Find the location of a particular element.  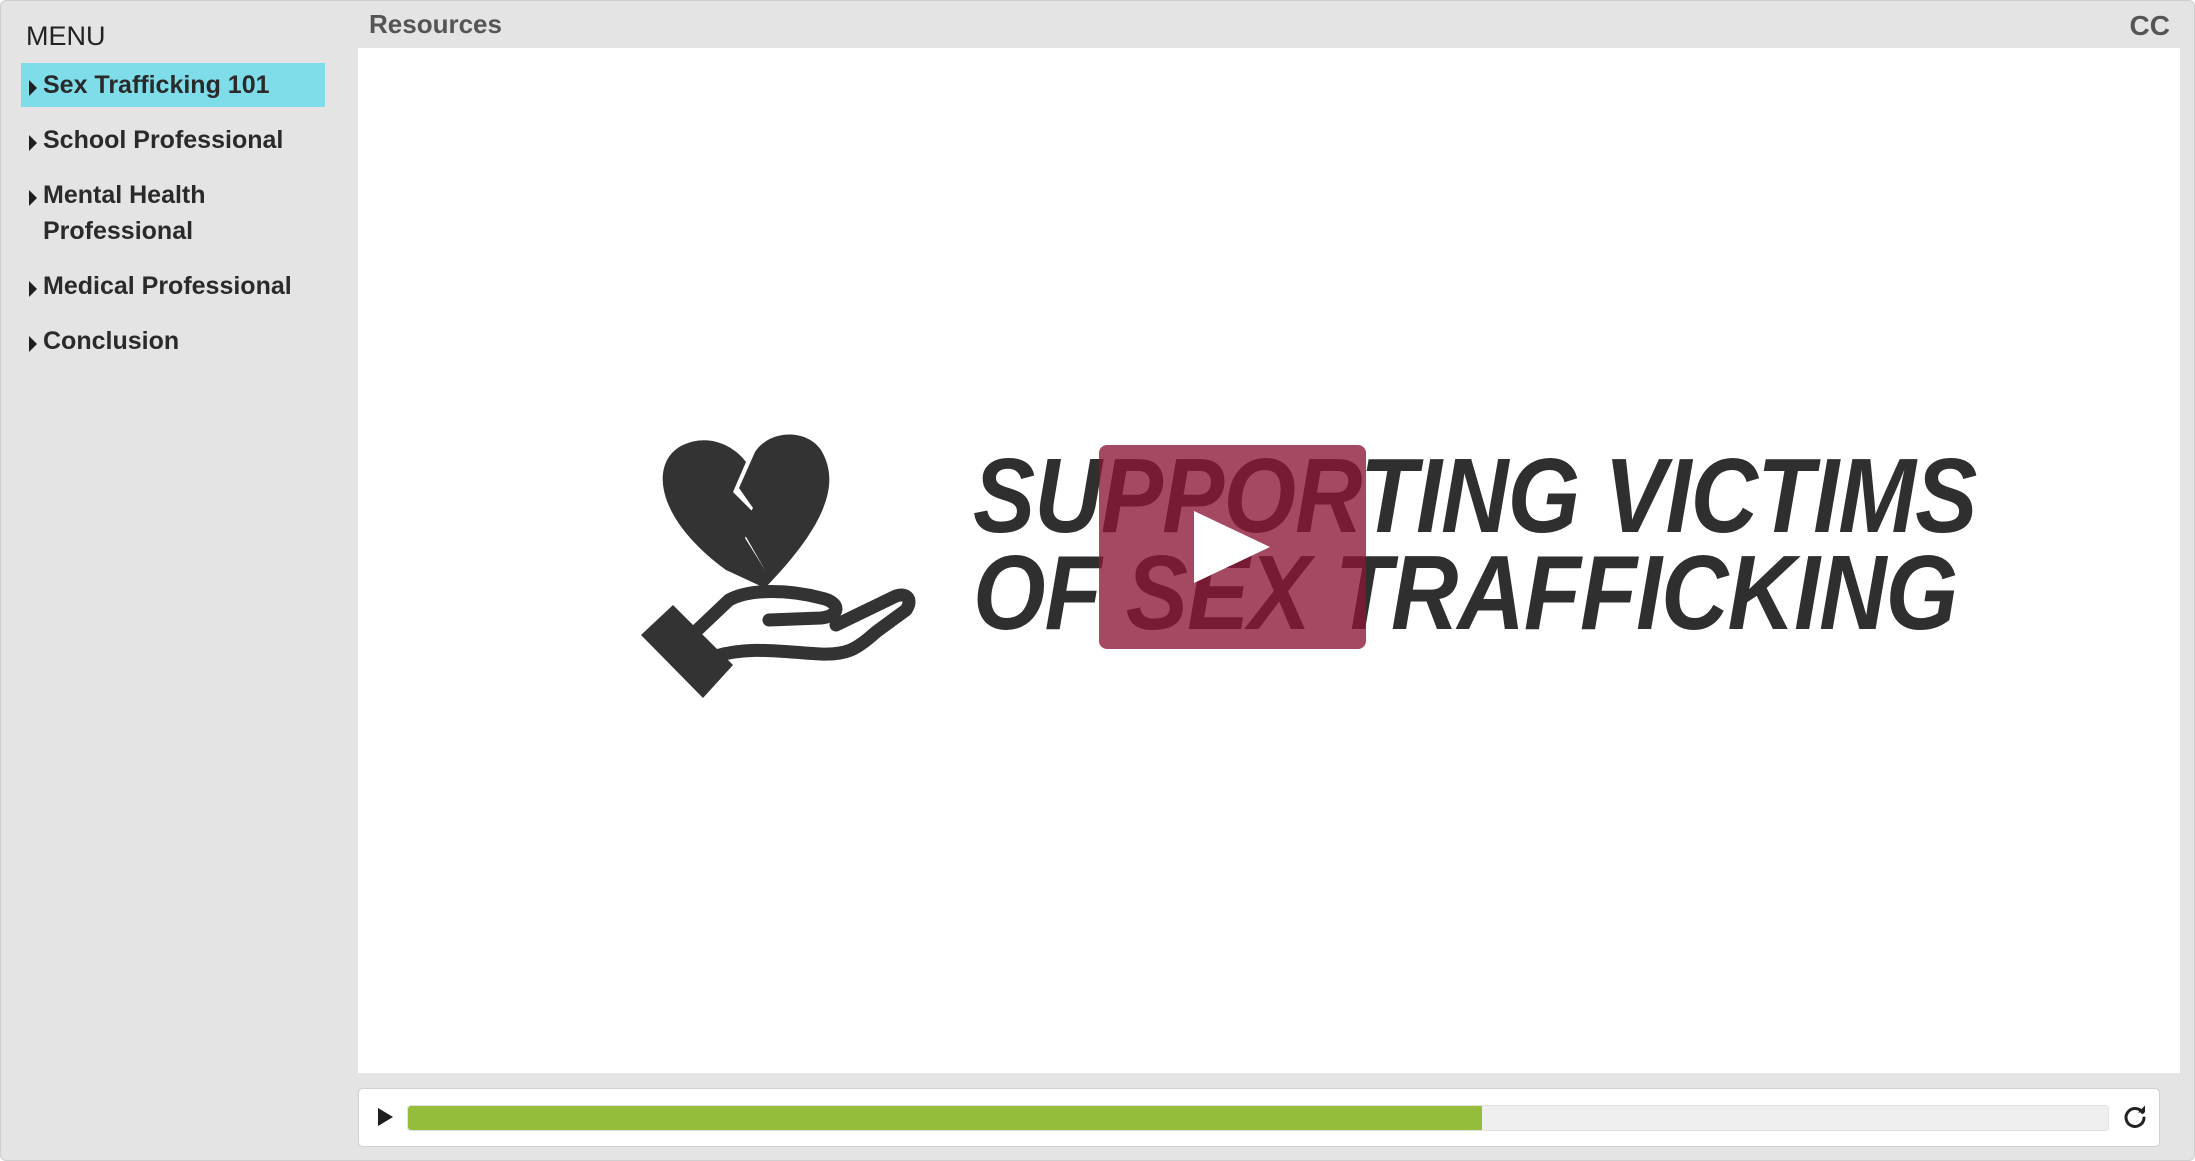

menu-item-label: Conclusion is located at coordinates (111, 341).